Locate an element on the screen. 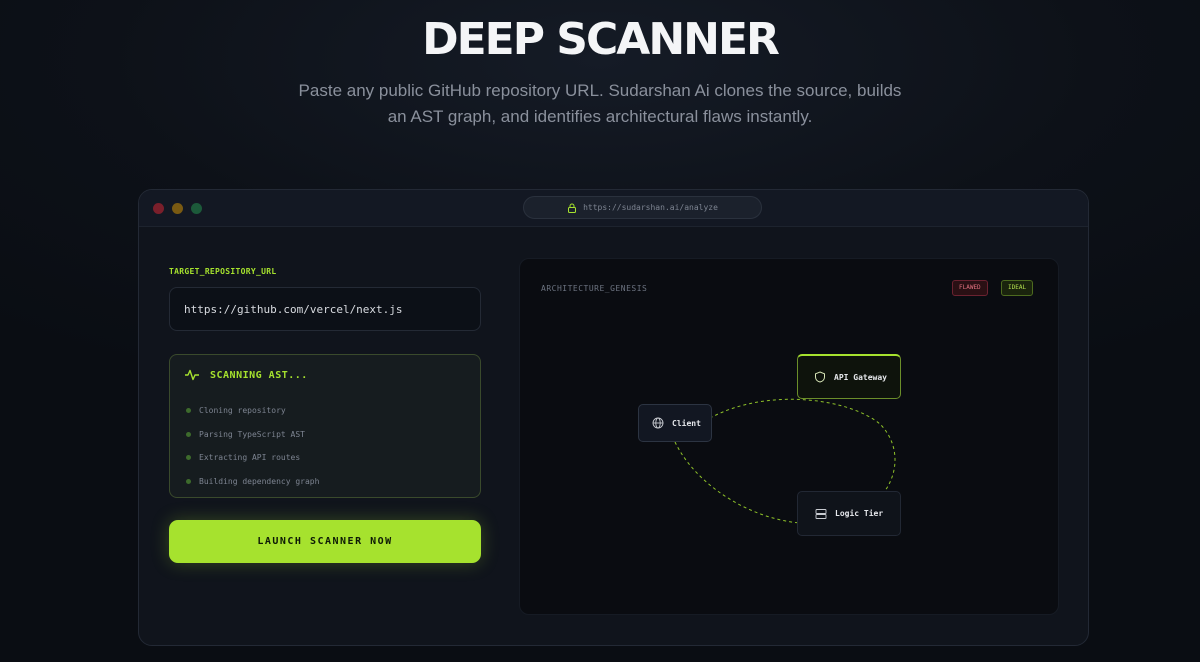  architecture-connections is located at coordinates (785, 461).